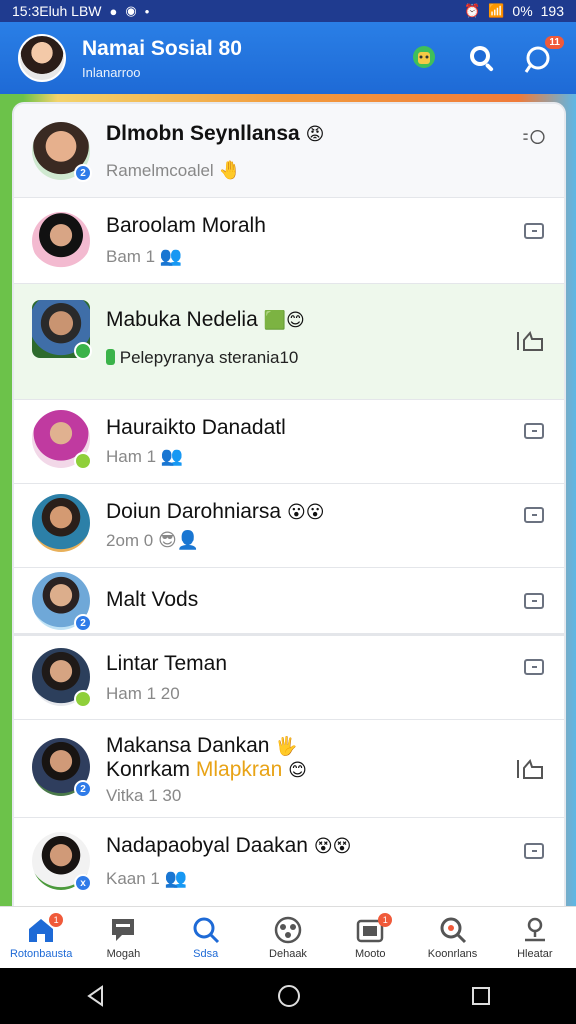 This screenshot has width=576, height=1024. I want to click on nav-photos: 1 Mooto, so click(370, 938).